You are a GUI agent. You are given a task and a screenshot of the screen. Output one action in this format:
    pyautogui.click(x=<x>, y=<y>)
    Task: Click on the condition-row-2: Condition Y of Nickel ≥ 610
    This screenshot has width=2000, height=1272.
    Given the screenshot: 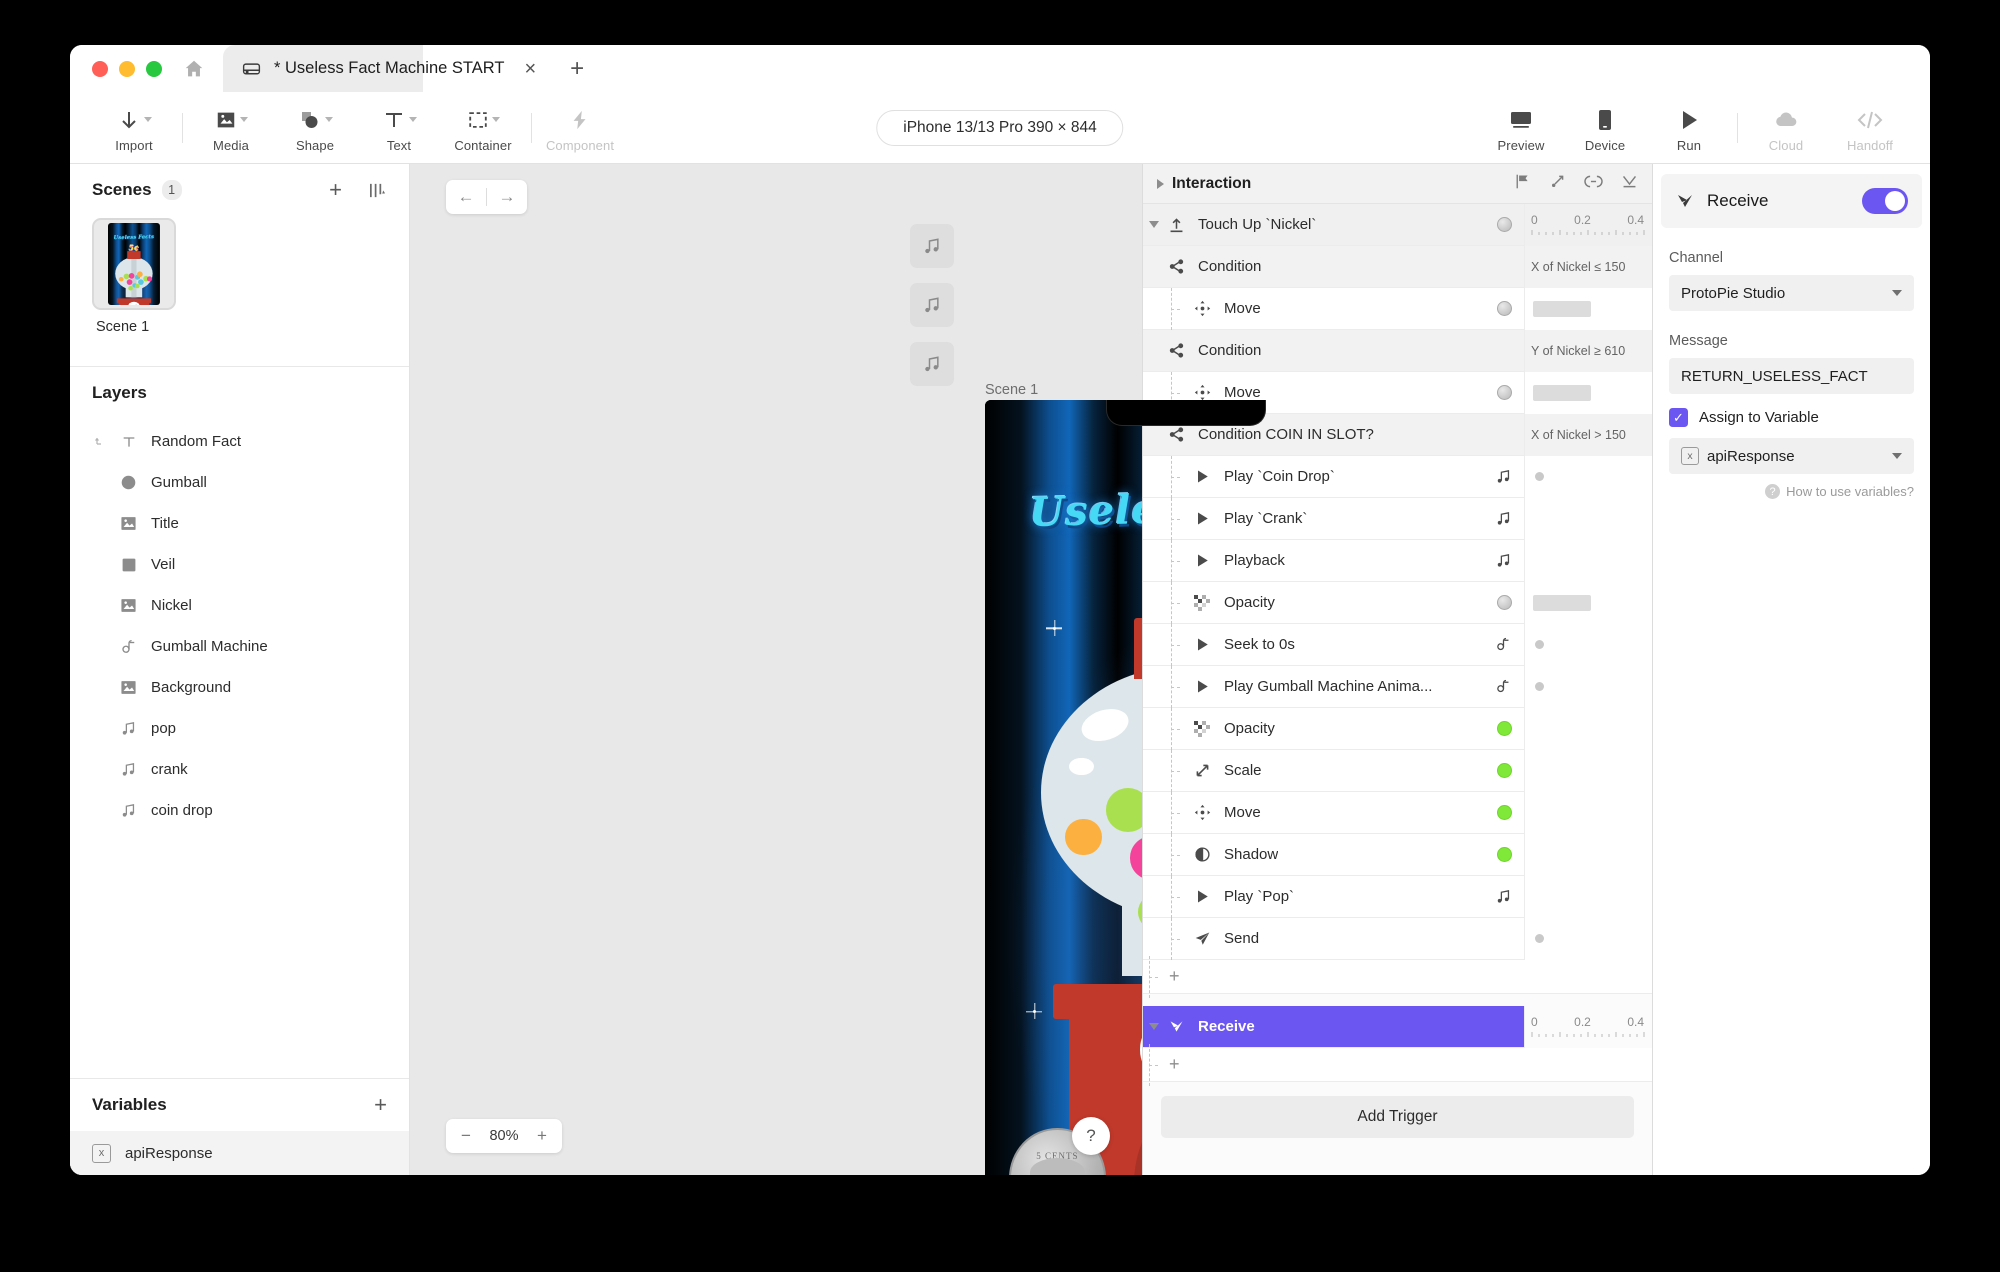 What is the action you would take?
    pyautogui.click(x=1397, y=350)
    